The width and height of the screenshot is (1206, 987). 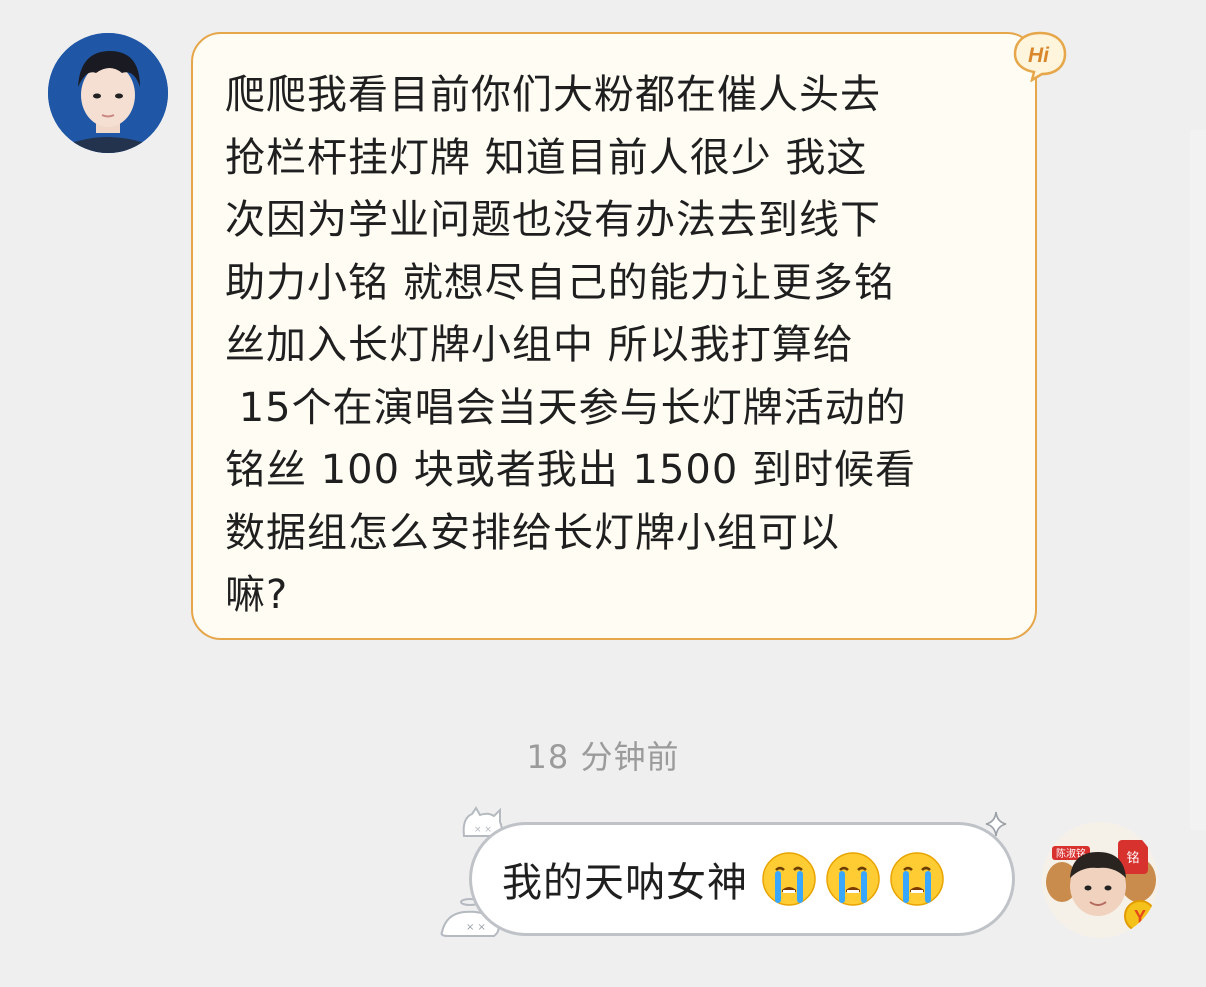 What do you see at coordinates (1132, 858) in the screenshot?
I see `svg-text: 铭` at bounding box center [1132, 858].